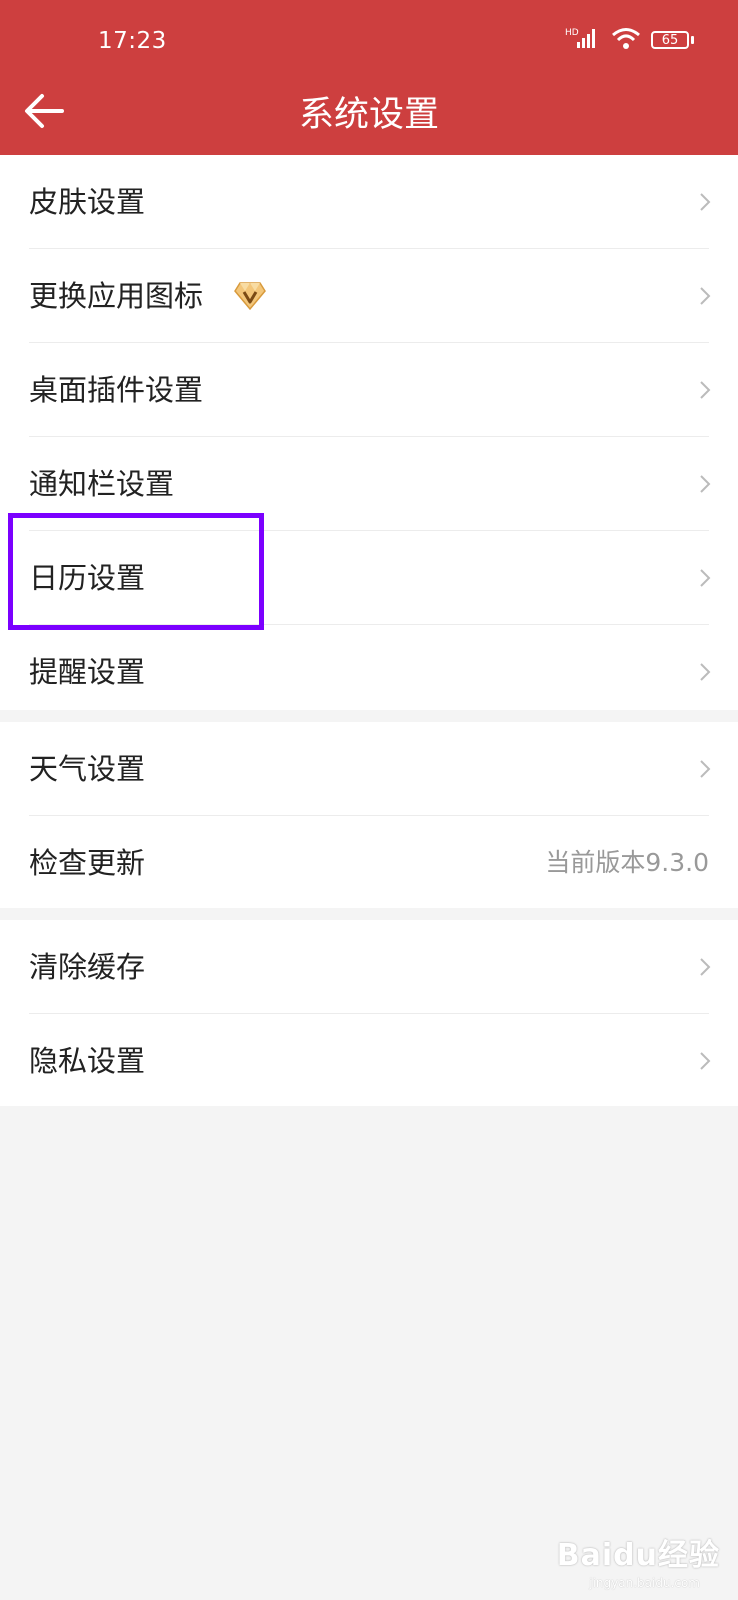 The height and width of the screenshot is (1600, 738). What do you see at coordinates (369, 1061) in the screenshot?
I see `settings-item-privacy: 隐私设置` at bounding box center [369, 1061].